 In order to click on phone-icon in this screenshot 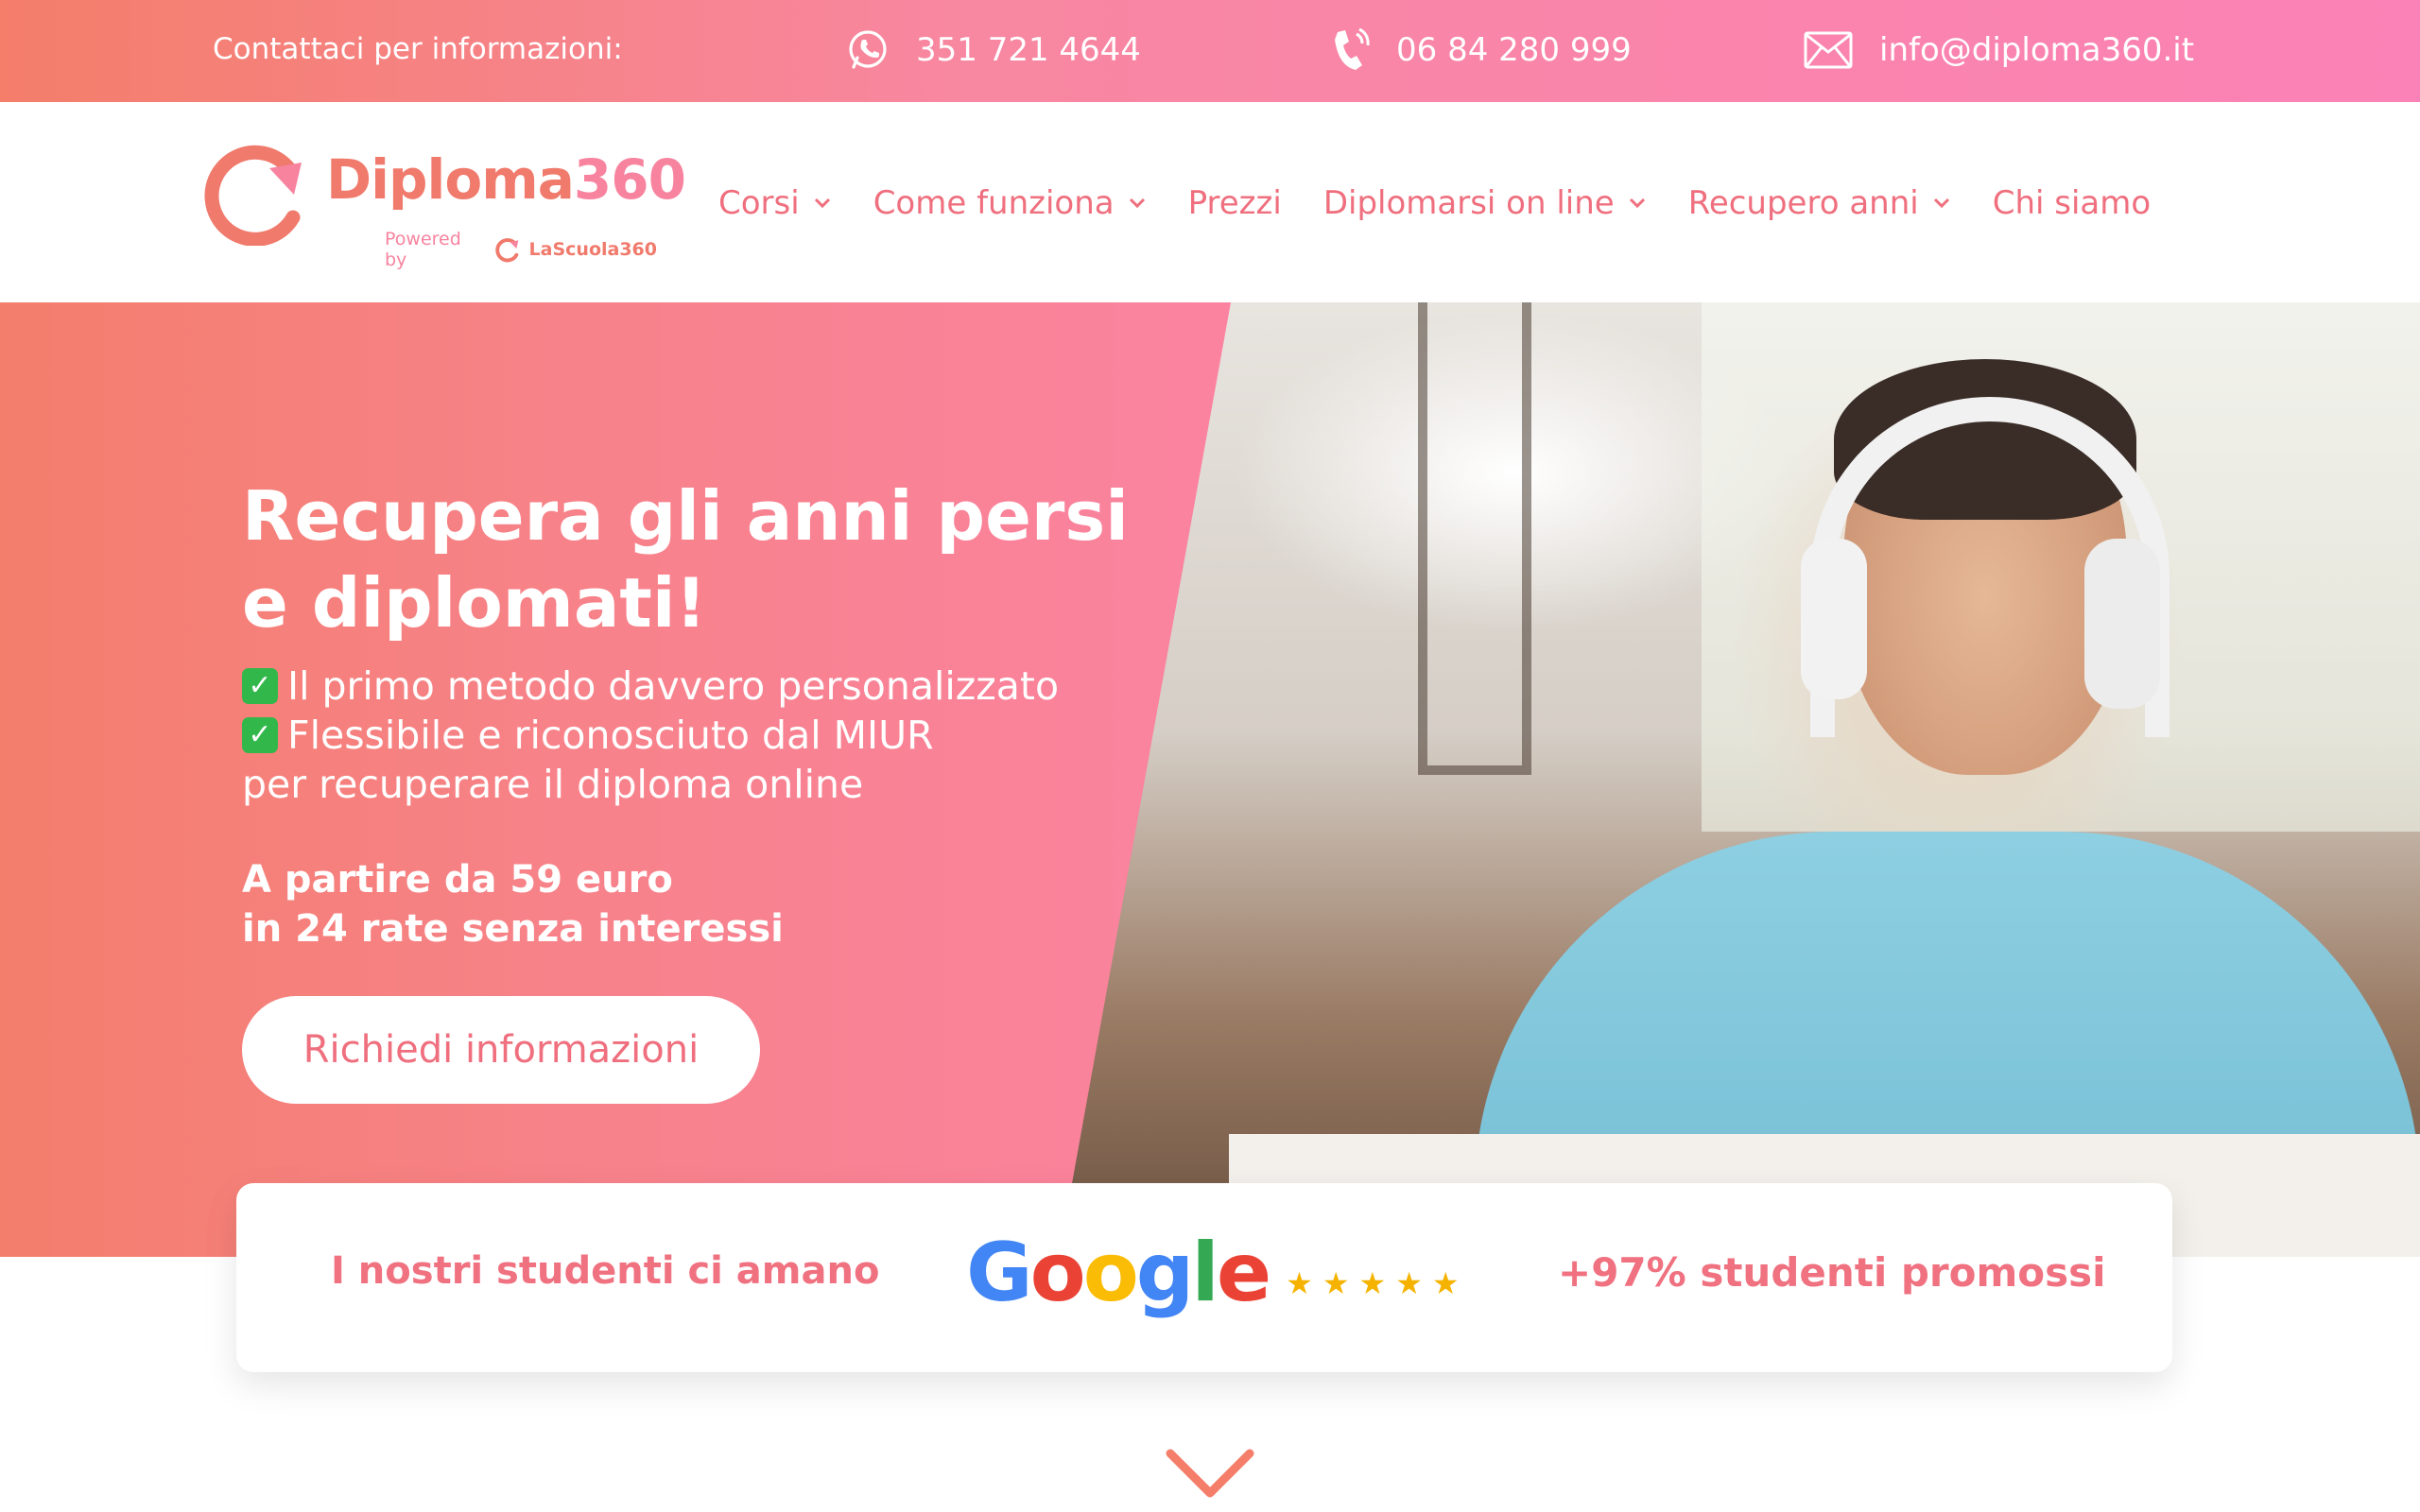, I will do `click(1349, 50)`.